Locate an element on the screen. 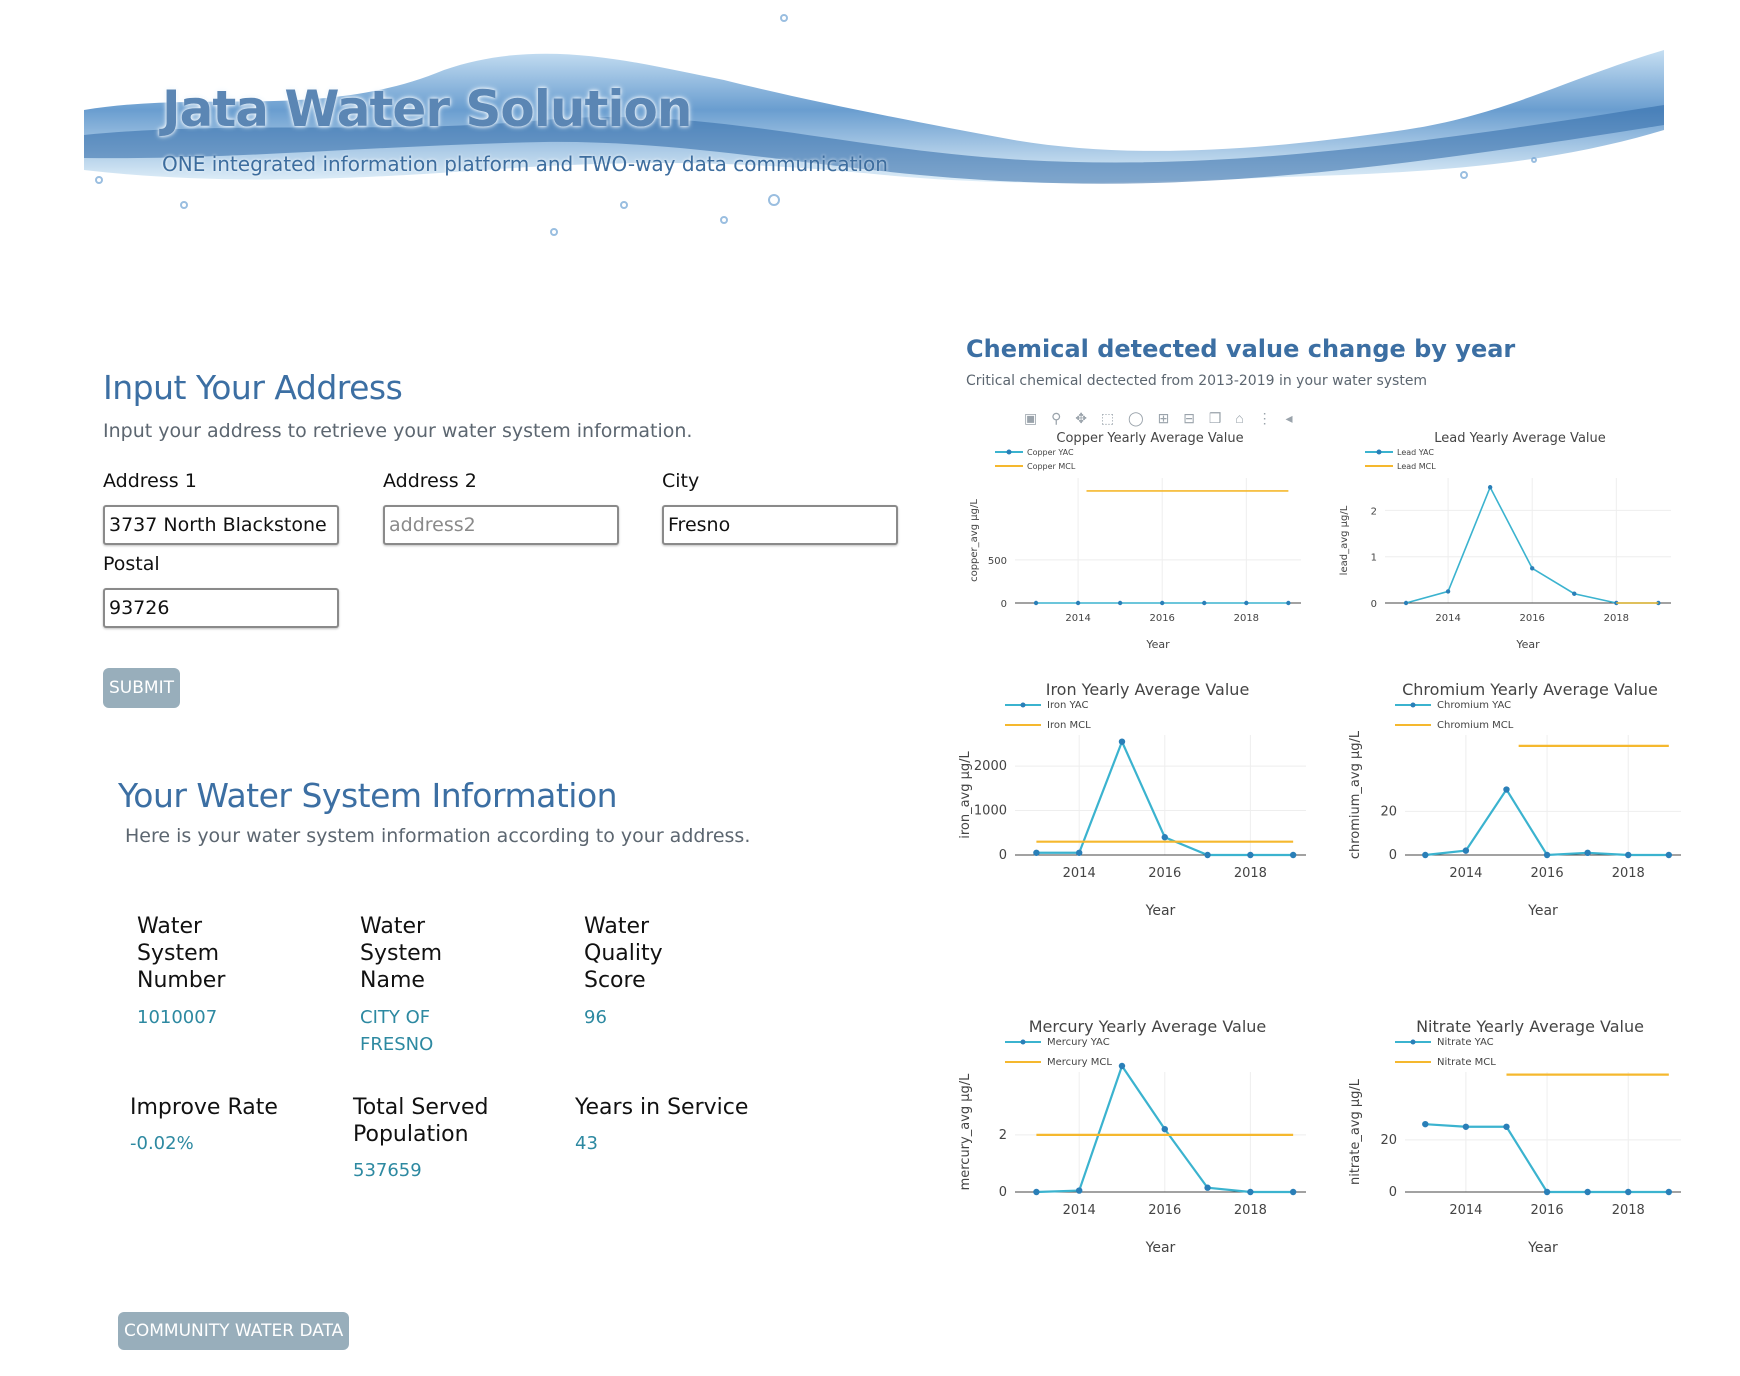 The width and height of the screenshot is (1740, 1376). community-water-data-button: COMMUNITY WATER DATA is located at coordinates (234, 1331).